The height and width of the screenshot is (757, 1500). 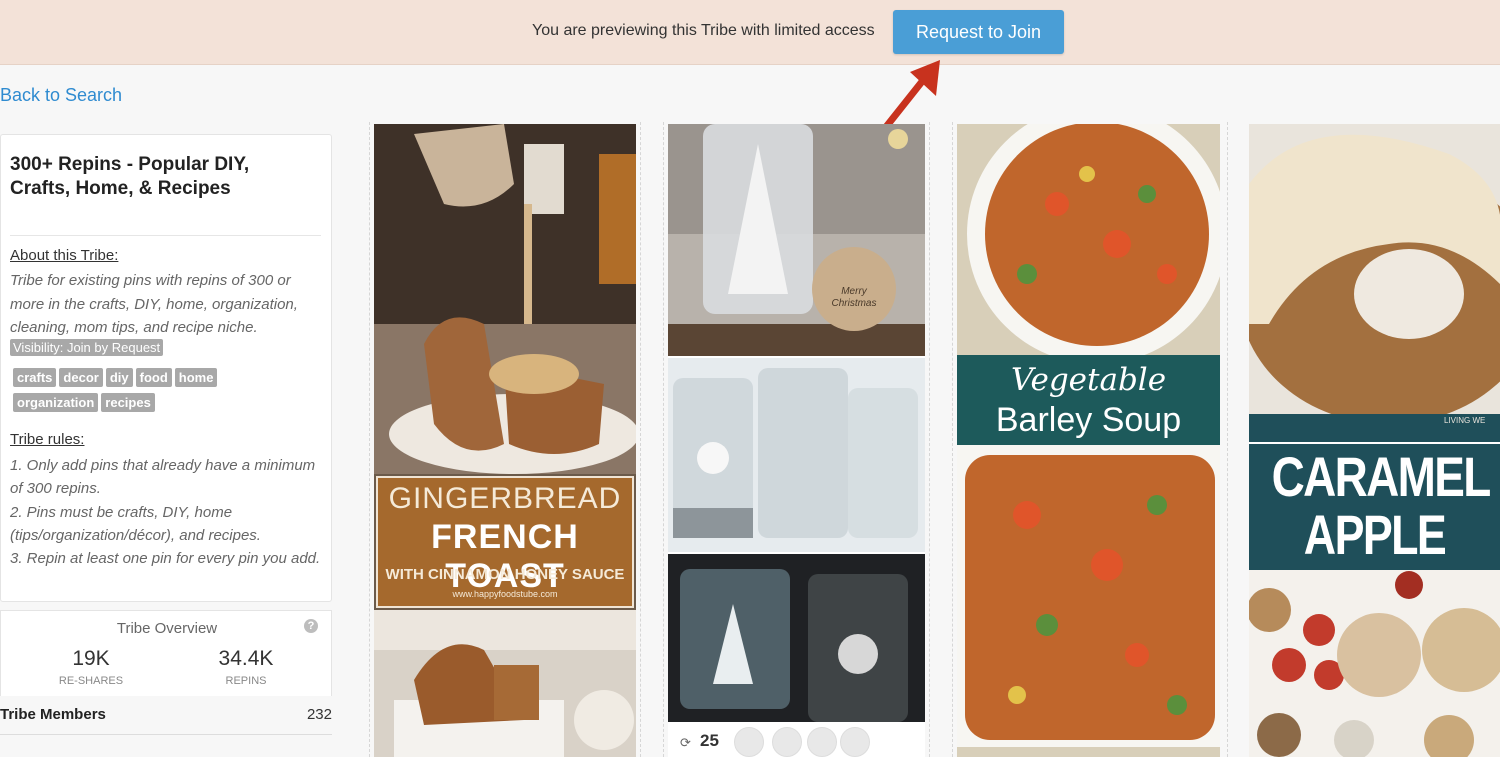 I want to click on divider, so click(x=165, y=235).